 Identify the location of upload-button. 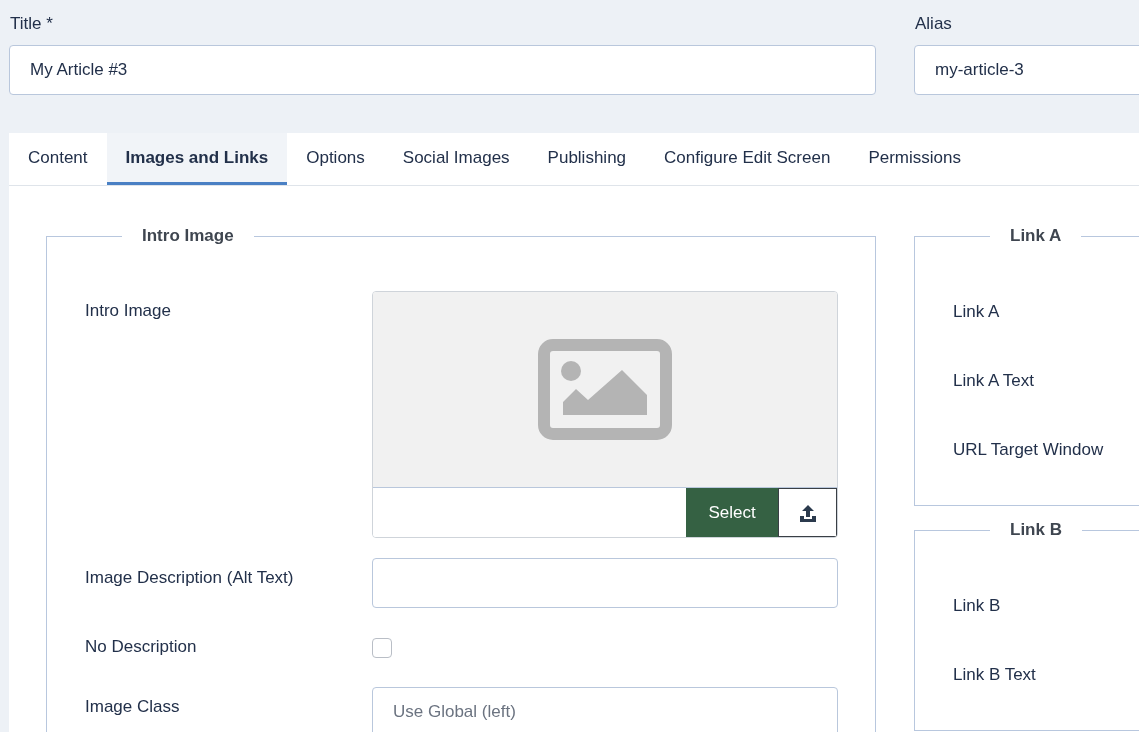
(807, 512).